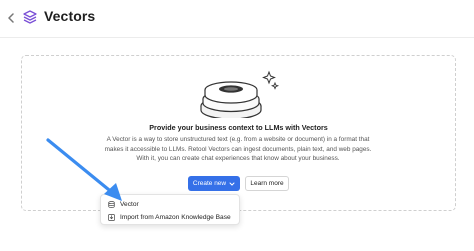 Image resolution: width=474 pixels, height=251 pixels. What do you see at coordinates (175, 217) in the screenshot?
I see `menu-item-label: Import from Amazon Knowledge Base` at bounding box center [175, 217].